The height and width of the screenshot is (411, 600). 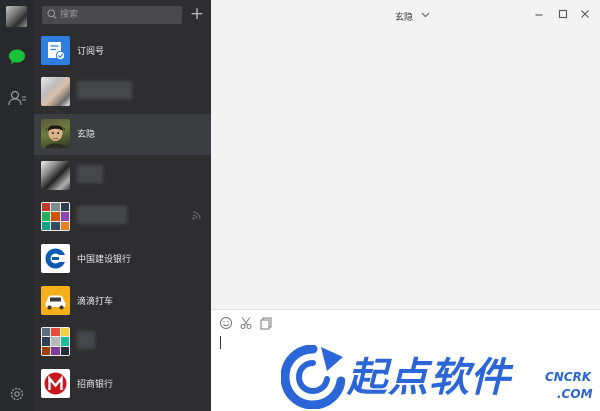 I want to click on chat-name: 玄隐, so click(x=86, y=135).